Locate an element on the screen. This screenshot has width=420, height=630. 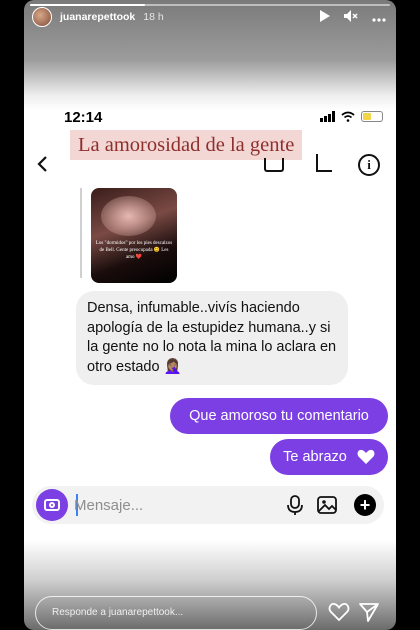
story-username: juanarepettook is located at coordinates (97, 17).